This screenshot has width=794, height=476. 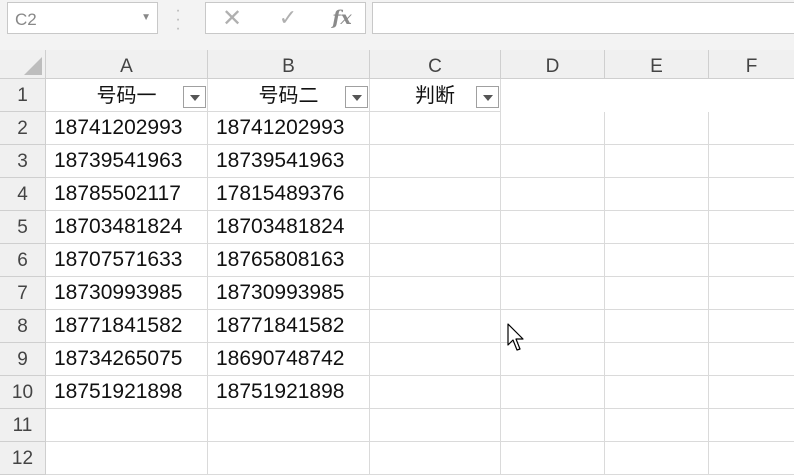 I want to click on cell-f5, so click(x=751, y=227).